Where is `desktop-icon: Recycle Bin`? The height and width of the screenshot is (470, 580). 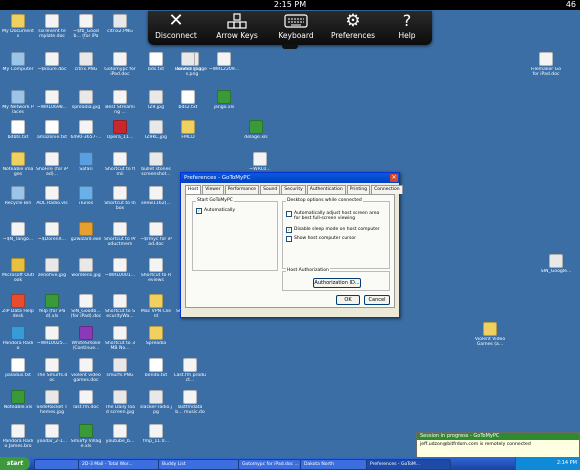
desktop-icon: Recycle Bin is located at coordinates (18, 198).